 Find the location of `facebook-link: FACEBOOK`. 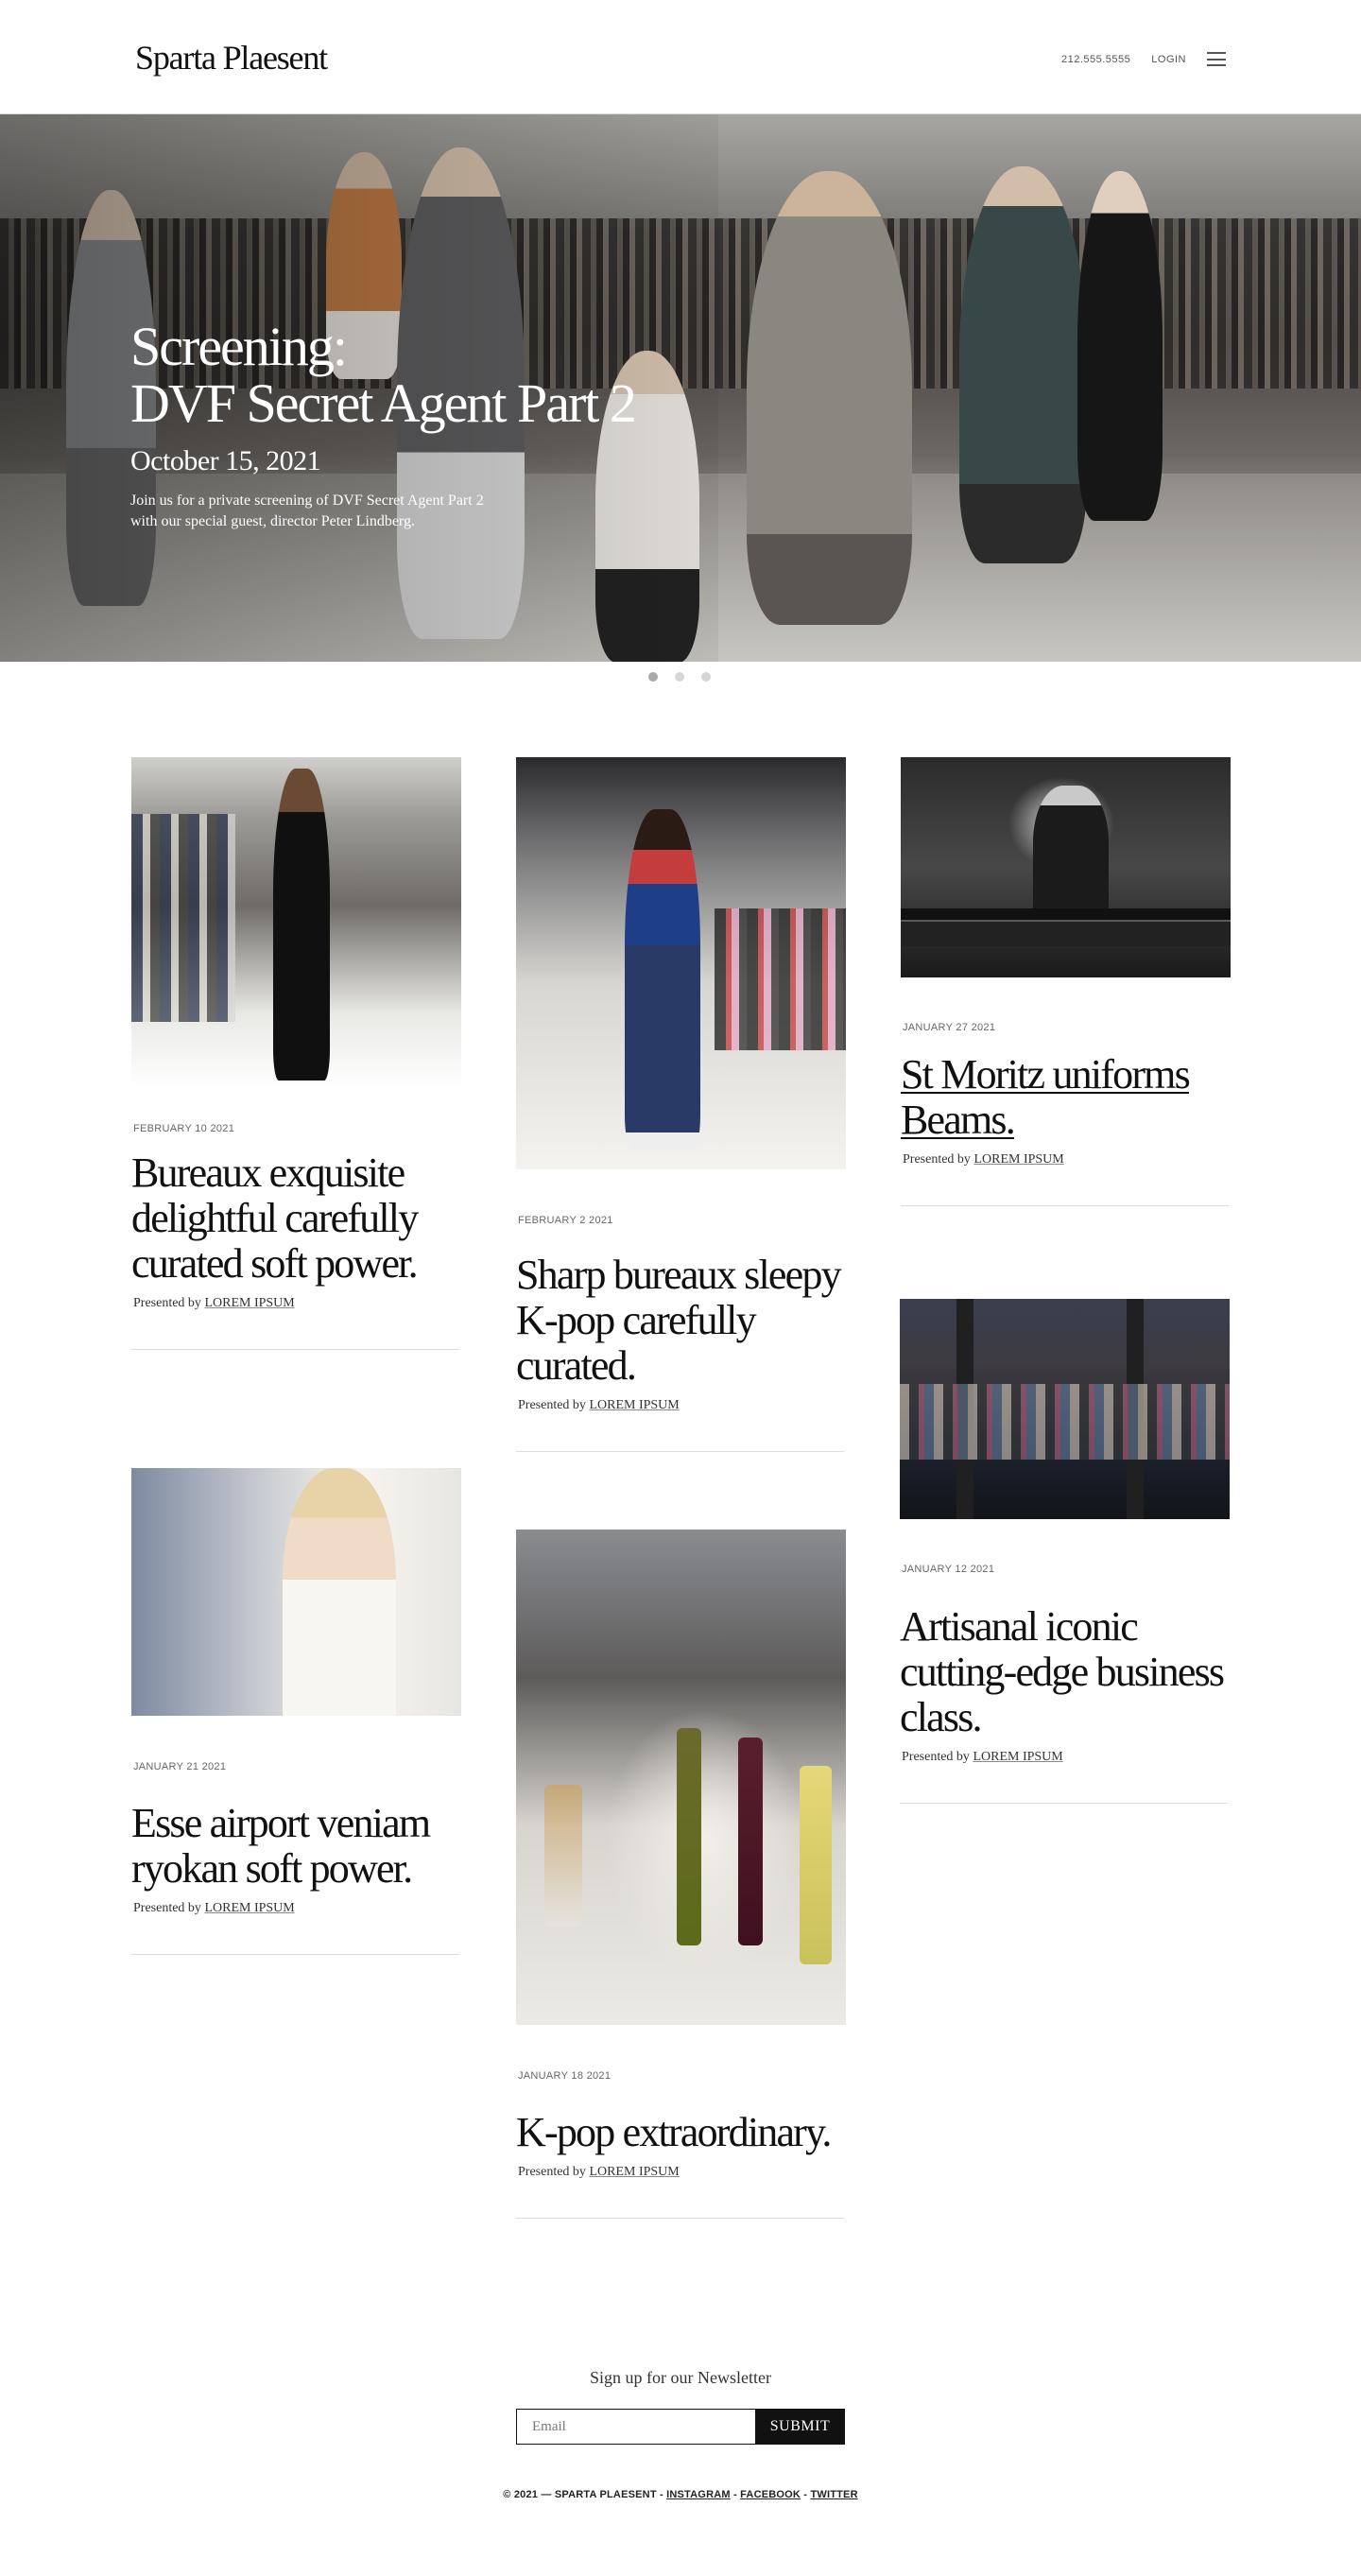

facebook-link: FACEBOOK is located at coordinates (770, 2495).